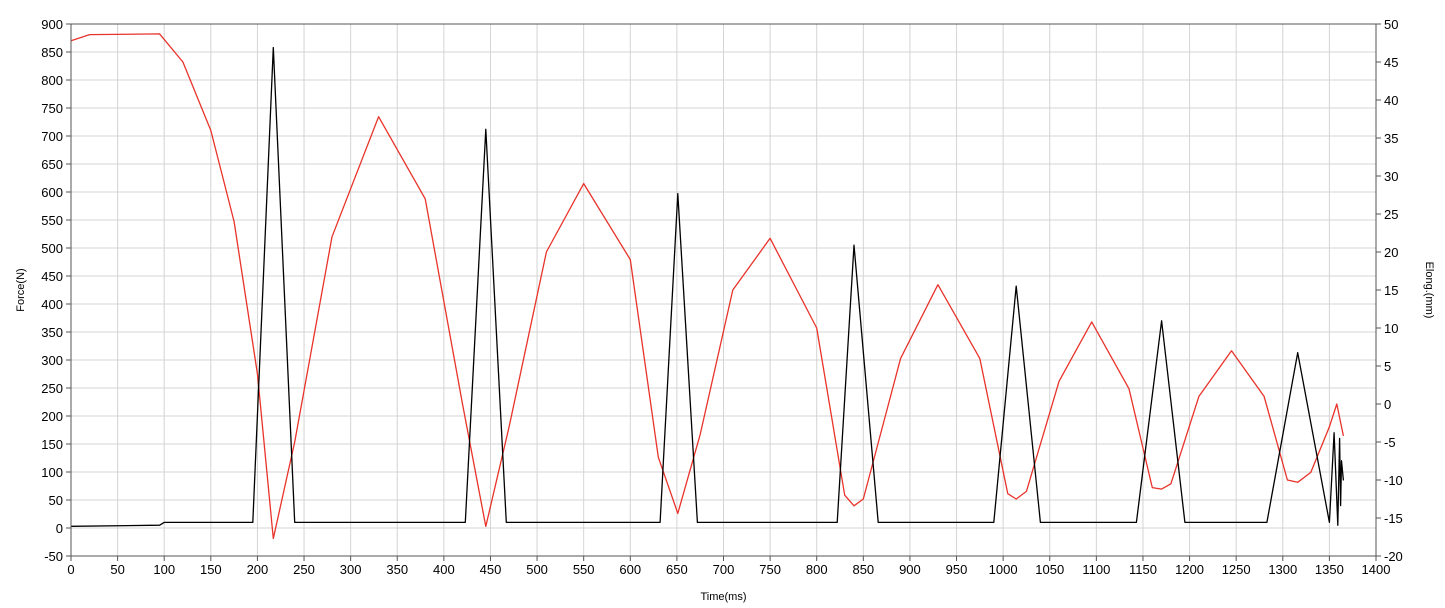 This screenshot has height=608, width=1445. What do you see at coordinates (444, 569) in the screenshot?
I see `x-tick-label: 400` at bounding box center [444, 569].